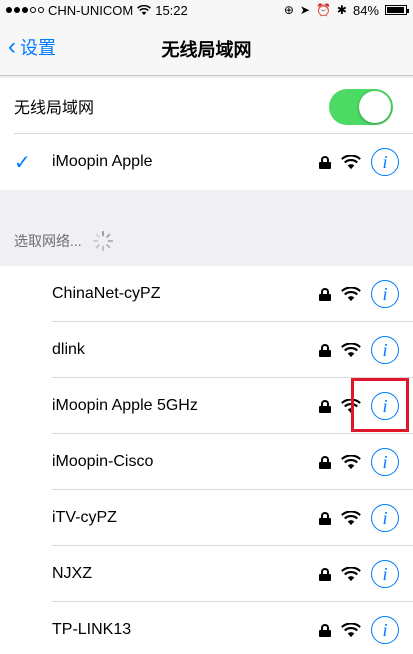  Describe the element at coordinates (304, 10) in the screenshot. I see `location-icon: ➤` at that location.